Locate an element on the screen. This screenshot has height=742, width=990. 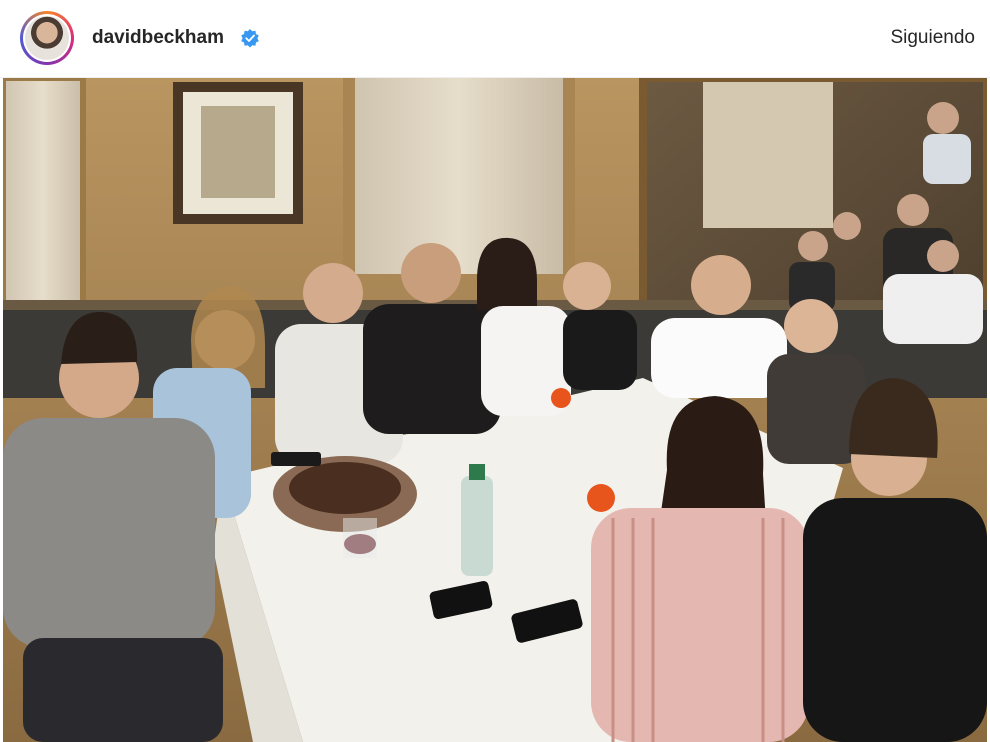
following-button: Siguiendo is located at coordinates (932, 38).